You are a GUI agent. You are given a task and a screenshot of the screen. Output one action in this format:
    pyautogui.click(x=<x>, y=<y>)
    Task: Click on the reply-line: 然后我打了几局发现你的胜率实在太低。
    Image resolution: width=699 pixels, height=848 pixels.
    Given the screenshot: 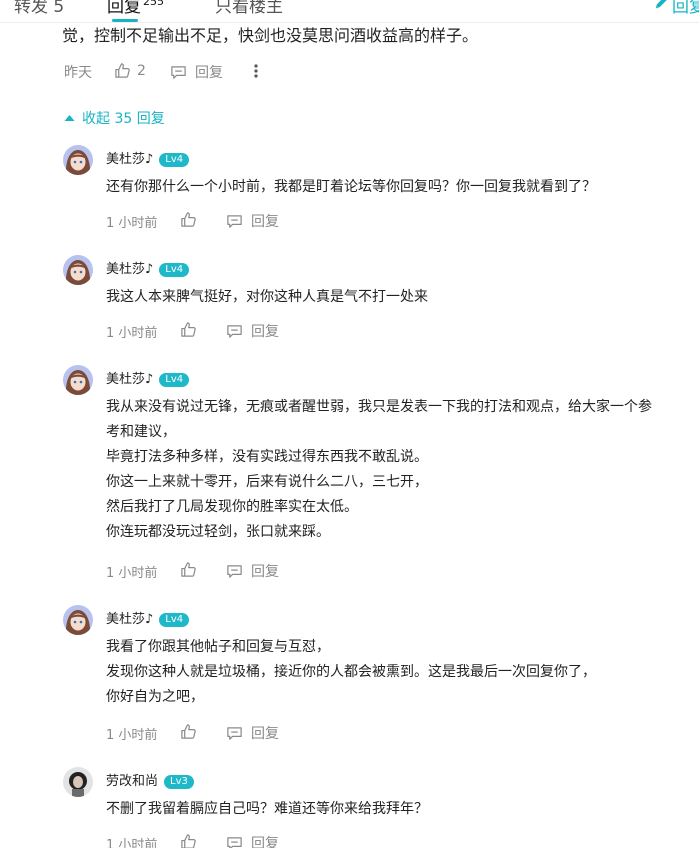 What is the action you would take?
    pyautogui.click(x=232, y=507)
    